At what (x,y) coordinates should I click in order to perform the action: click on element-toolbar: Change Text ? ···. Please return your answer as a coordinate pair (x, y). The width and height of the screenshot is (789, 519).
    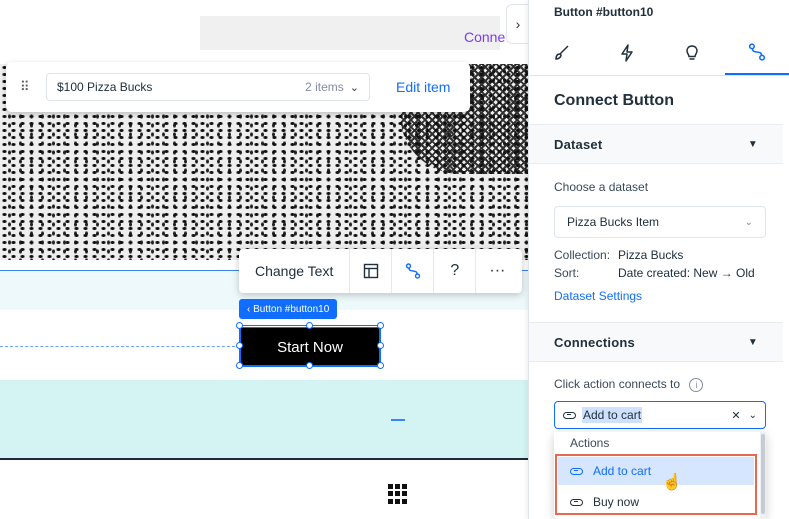
    Looking at the image, I should click on (380, 271).